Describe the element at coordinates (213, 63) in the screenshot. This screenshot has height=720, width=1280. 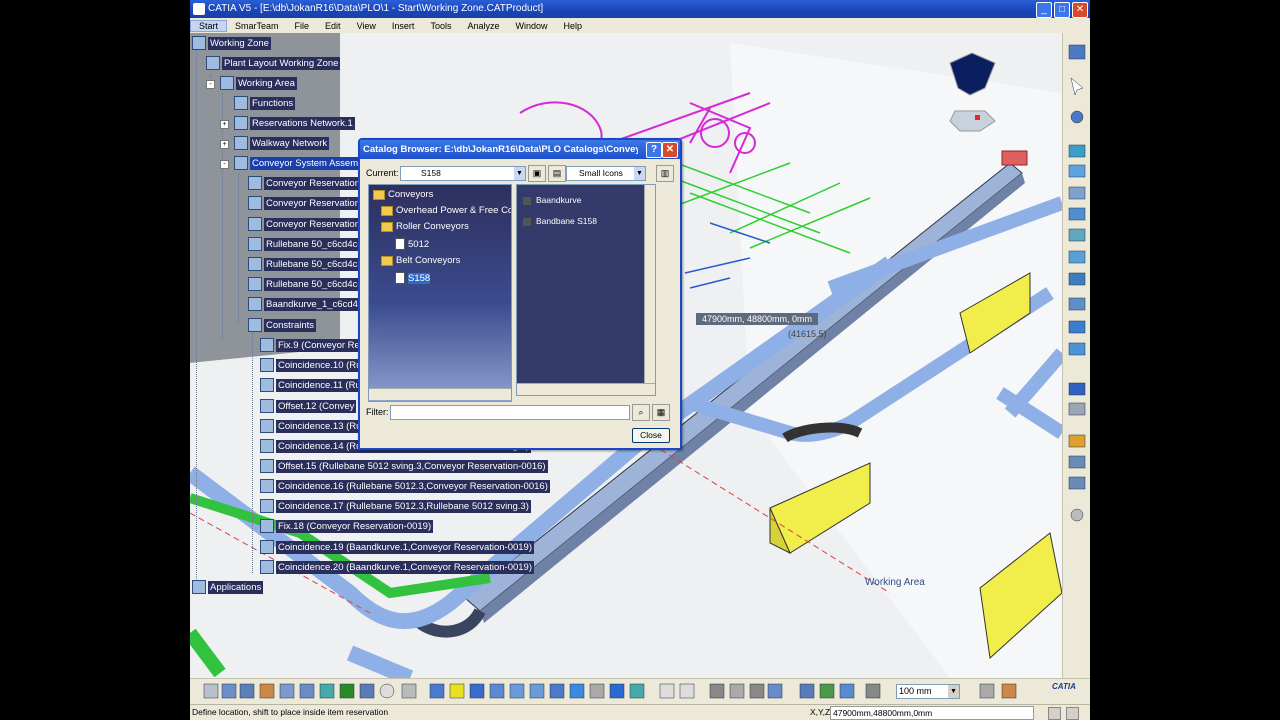
I see `plant-layout-icon` at that location.